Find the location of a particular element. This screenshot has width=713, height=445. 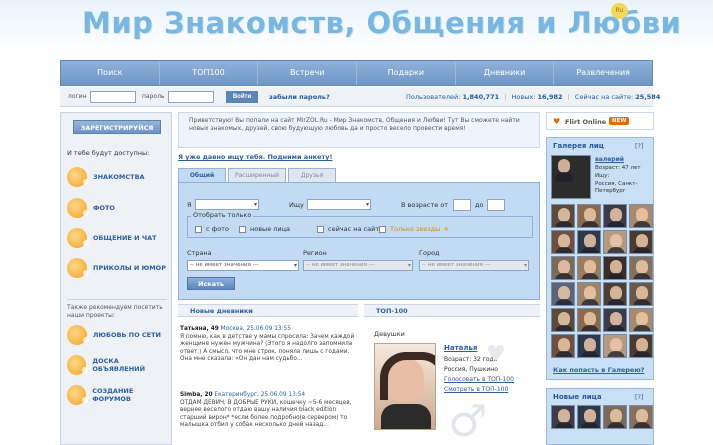

checkbox-online: сейчас на сайте is located at coordinates (350, 229).